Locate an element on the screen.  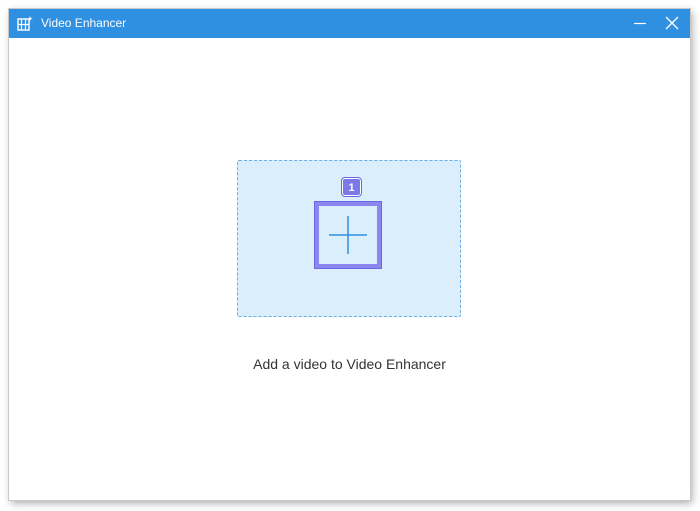
title-bar: Video Enhancer is located at coordinates (349, 23).